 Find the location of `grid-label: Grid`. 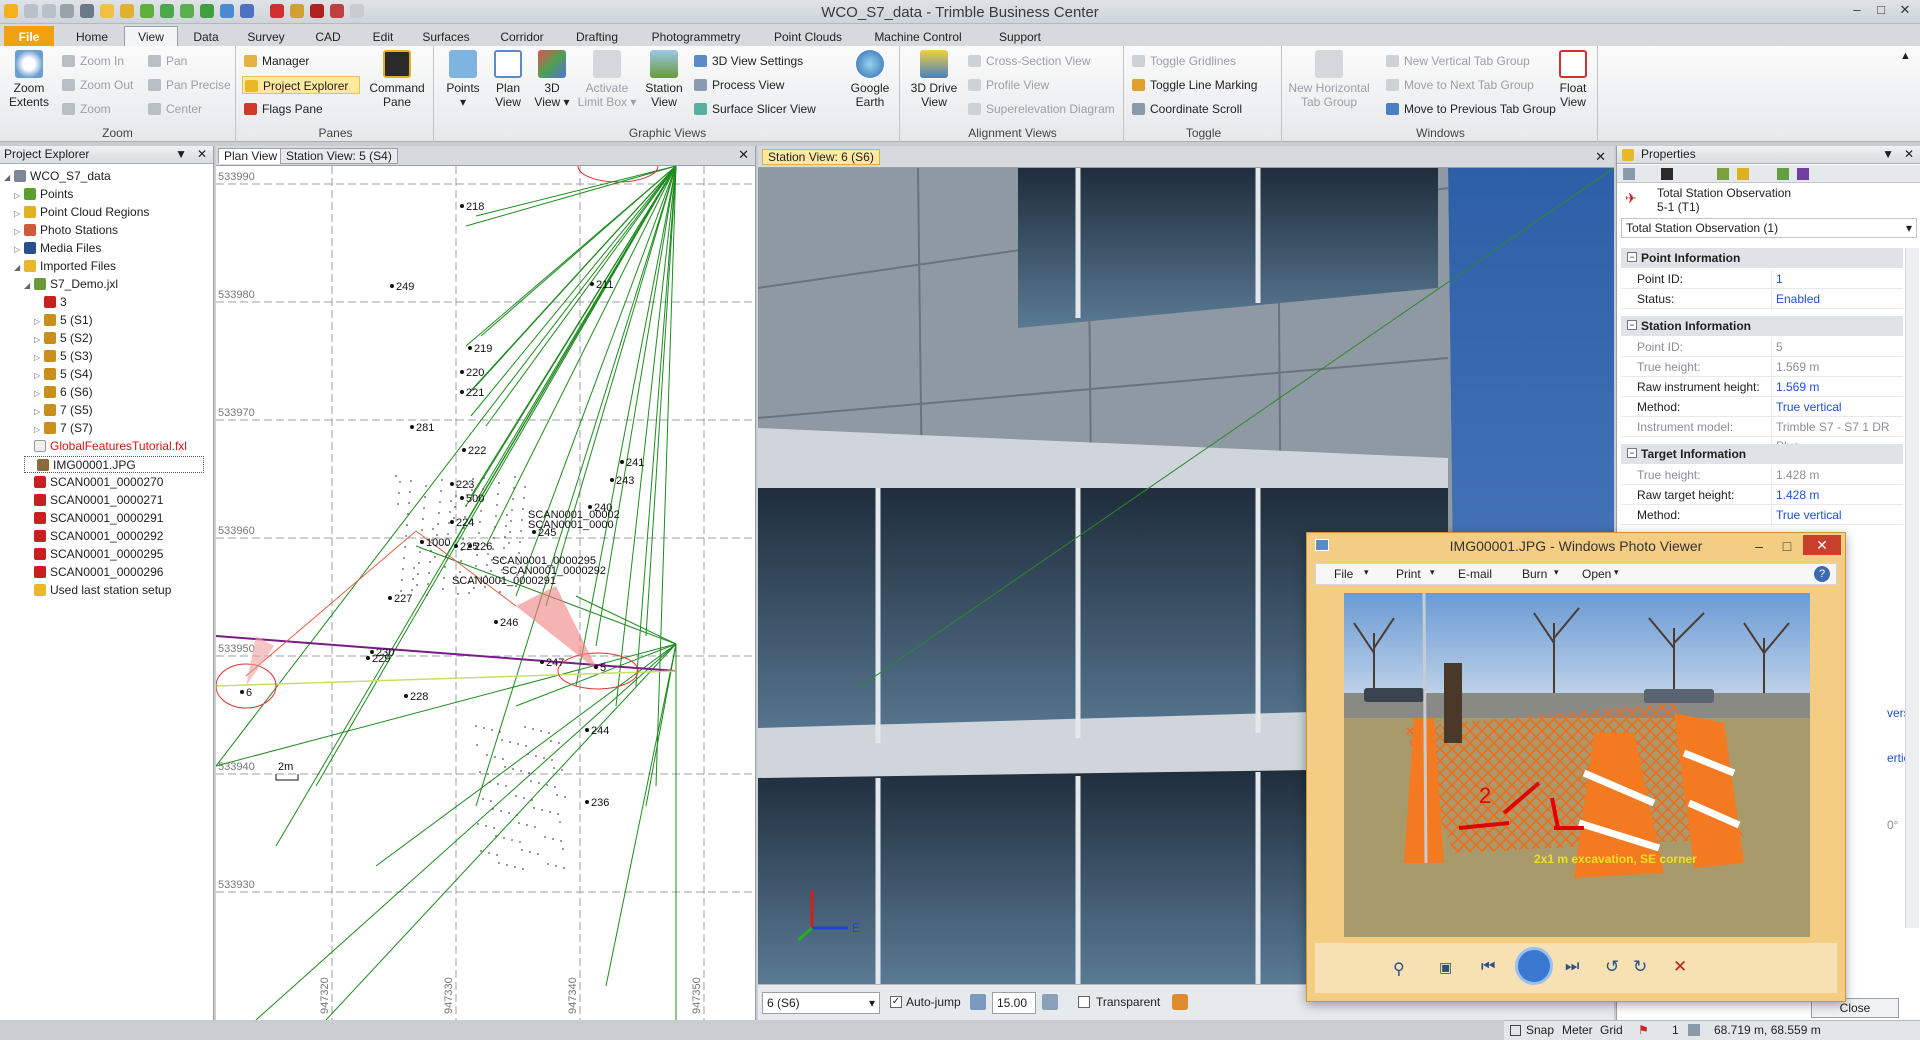

grid-label: Grid is located at coordinates (1611, 1030).